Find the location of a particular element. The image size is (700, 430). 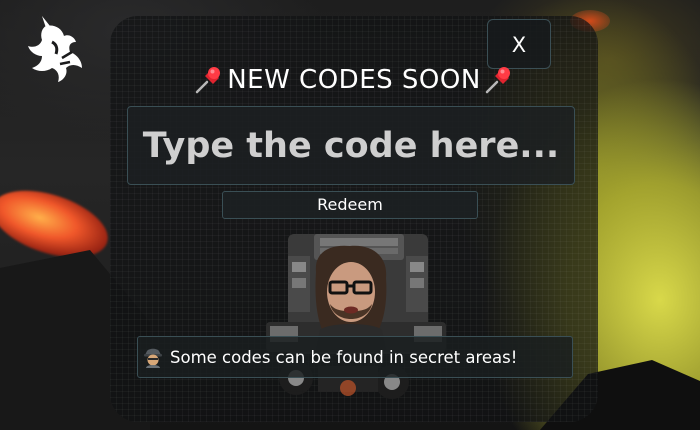

detective-icon is located at coordinates (153, 358).